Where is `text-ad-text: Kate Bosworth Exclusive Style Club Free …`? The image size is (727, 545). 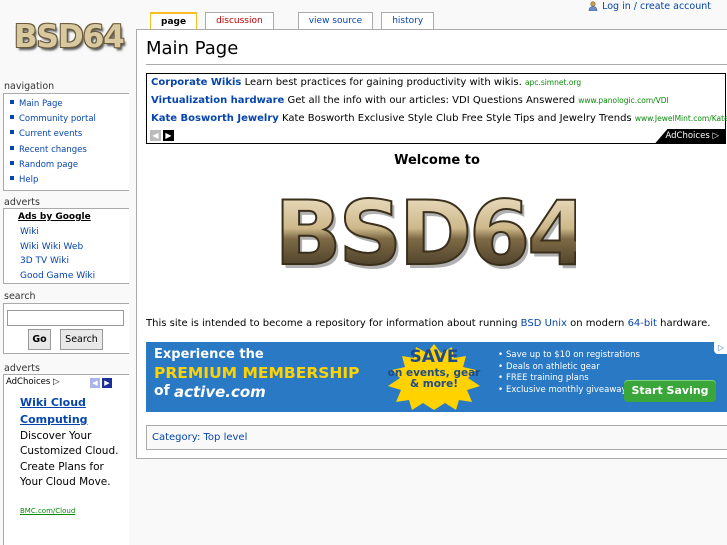 text-ad-text: Kate Bosworth Exclusive Style Club Free … is located at coordinates (457, 118).